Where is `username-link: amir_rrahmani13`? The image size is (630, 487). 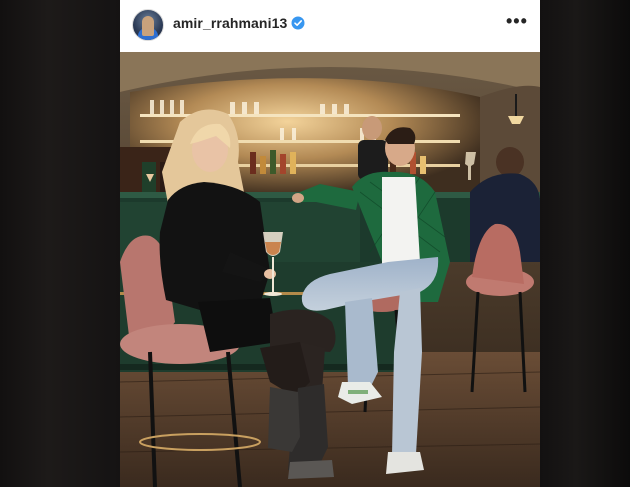 username-link: amir_rrahmani13 is located at coordinates (230, 23).